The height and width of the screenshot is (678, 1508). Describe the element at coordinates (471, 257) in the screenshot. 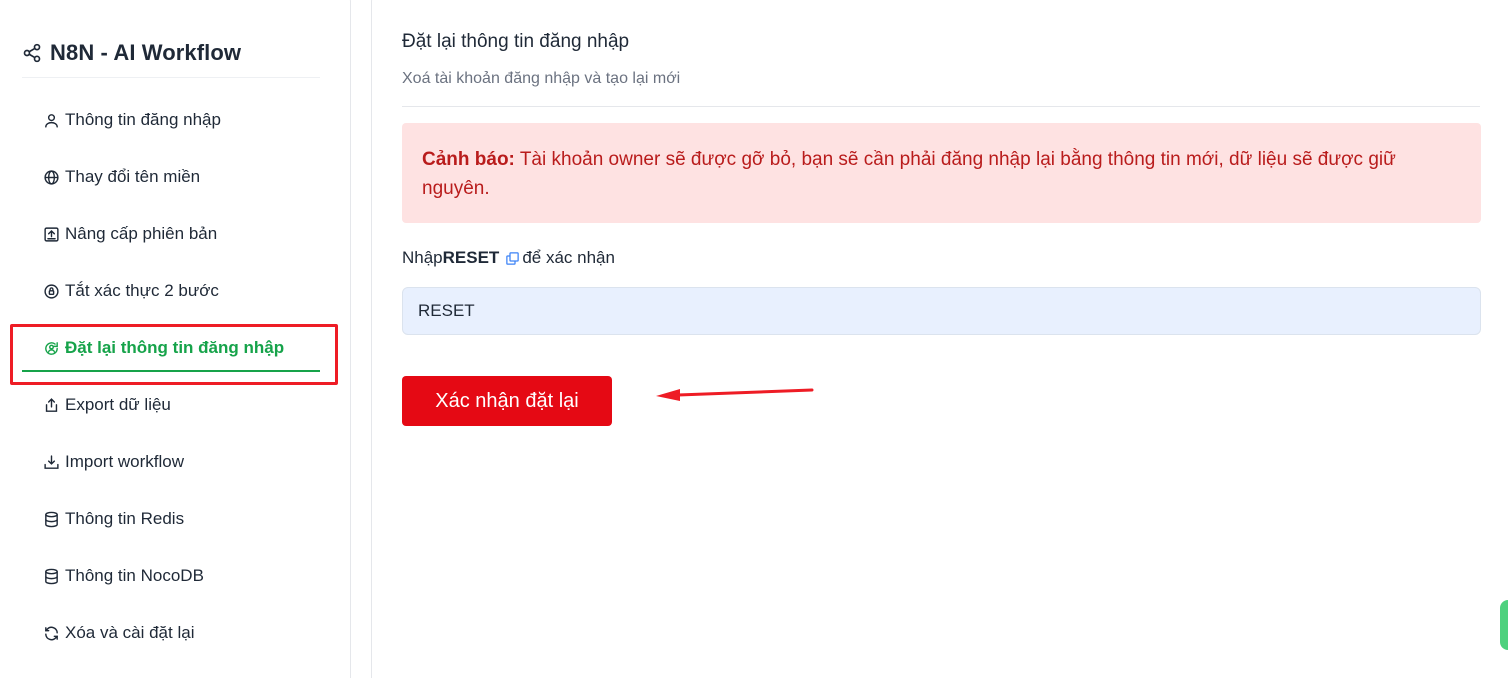

I see `confirm-keyword: RESET` at that location.